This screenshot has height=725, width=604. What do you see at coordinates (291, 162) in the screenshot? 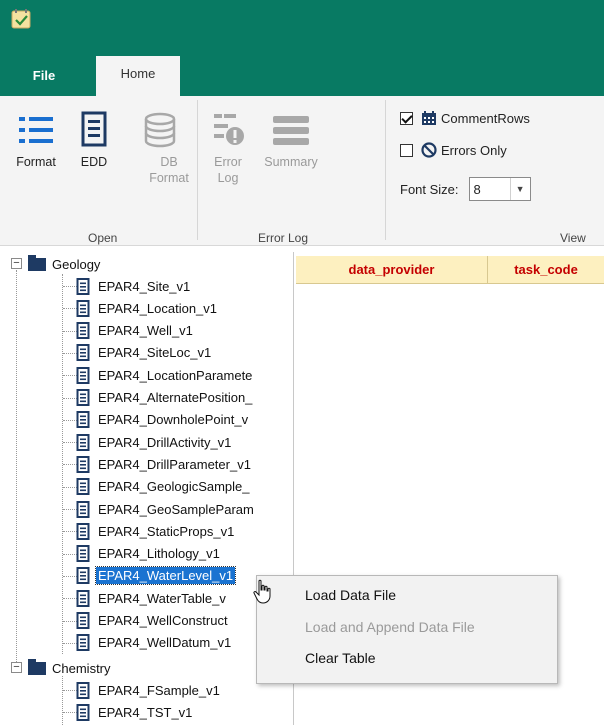
I see `summary-label: Summary` at bounding box center [291, 162].